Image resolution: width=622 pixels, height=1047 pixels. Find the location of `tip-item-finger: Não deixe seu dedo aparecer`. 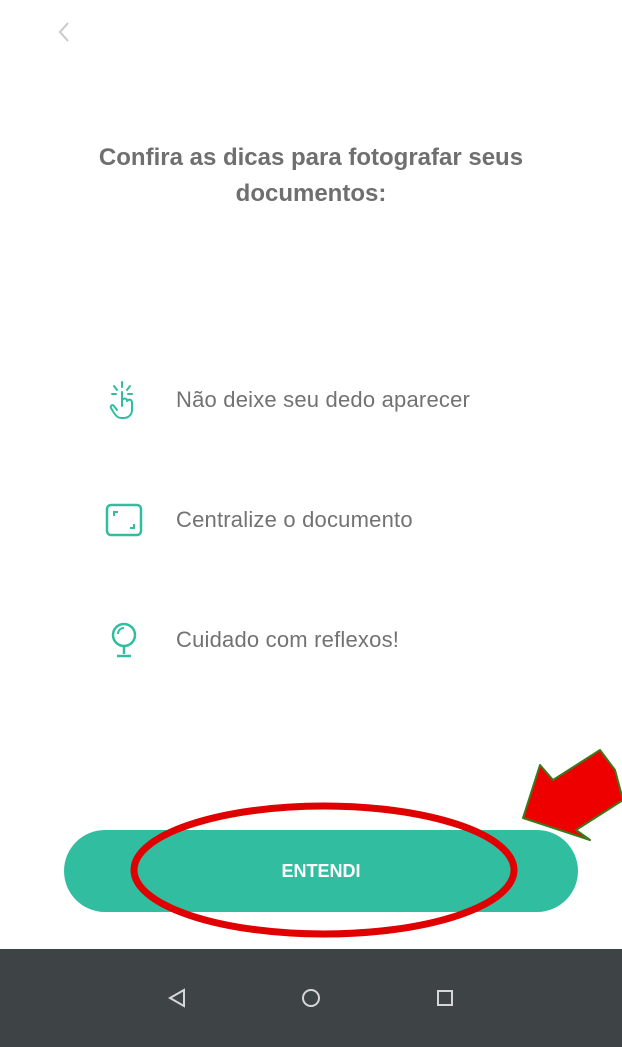

tip-item-finger: Não deixe seu dedo aparecer is located at coordinates (287, 400).